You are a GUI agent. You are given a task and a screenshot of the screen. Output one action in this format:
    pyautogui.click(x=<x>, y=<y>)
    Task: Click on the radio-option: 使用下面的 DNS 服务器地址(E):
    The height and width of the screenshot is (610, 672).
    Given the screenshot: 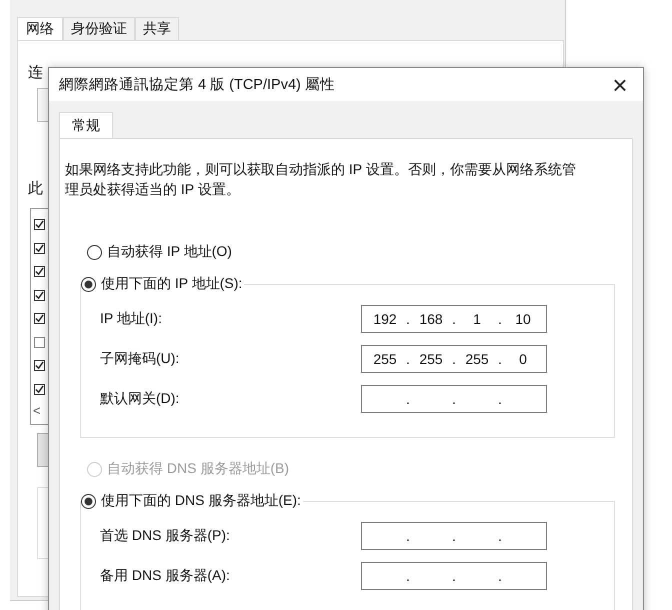 What is the action you would take?
    pyautogui.click(x=192, y=501)
    